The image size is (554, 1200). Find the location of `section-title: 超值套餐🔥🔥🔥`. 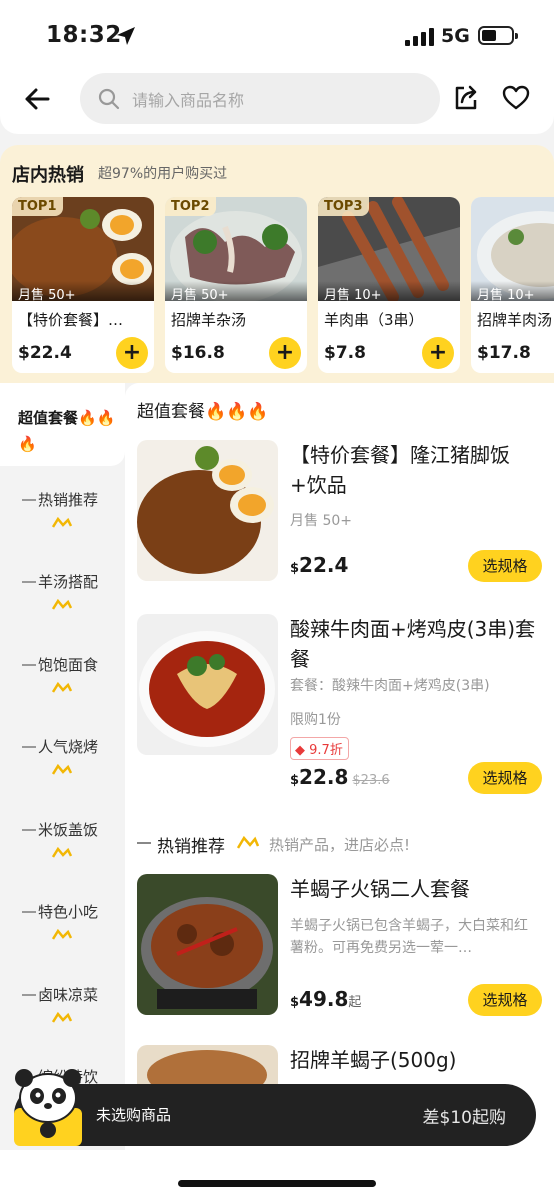

section-title: 超值套餐🔥🔥🔥 is located at coordinates (203, 412).